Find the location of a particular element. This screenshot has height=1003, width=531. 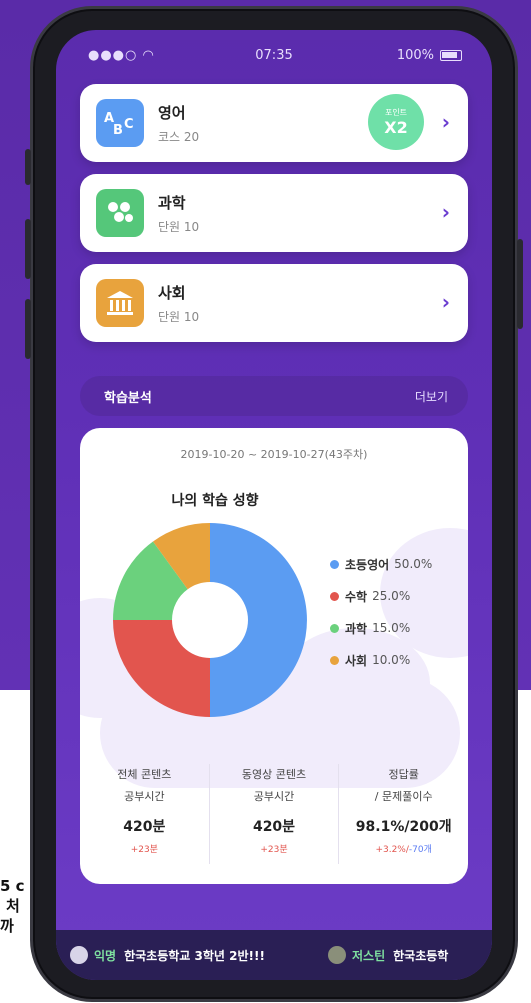

points-badge-label: 포인트 is located at coordinates (396, 112).